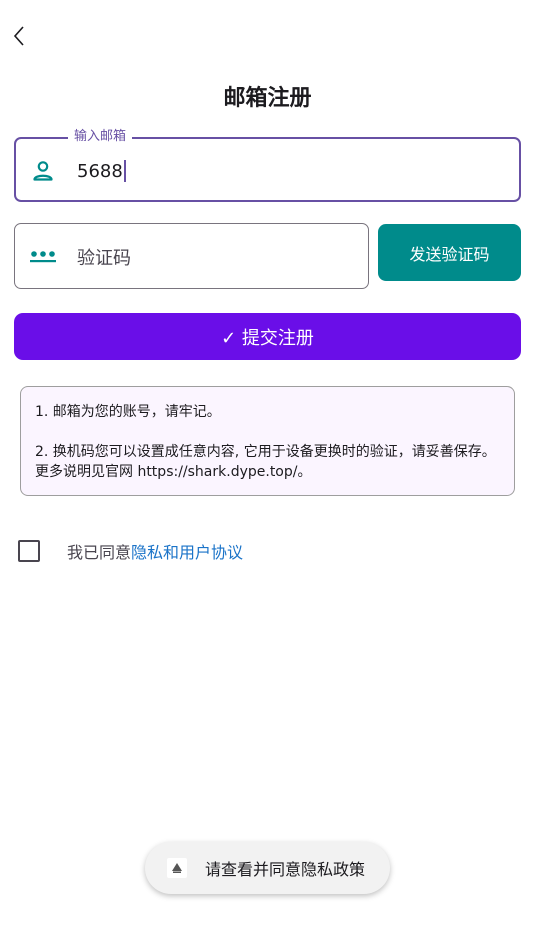  Describe the element at coordinates (187, 551) in the screenshot. I see `privacy-agreement-link: 隐私和用户协议` at that location.